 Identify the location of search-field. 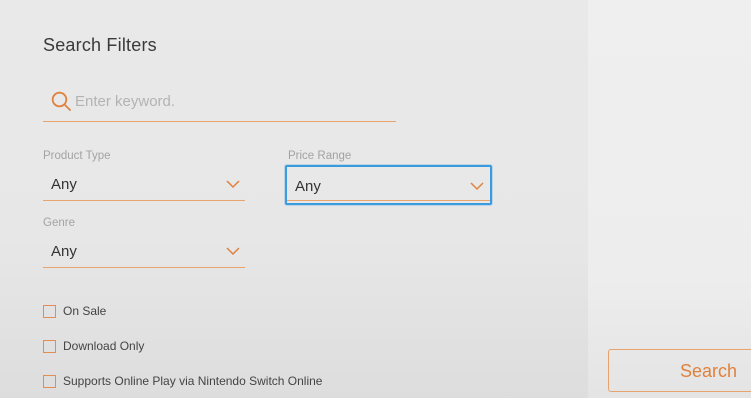
(219, 103).